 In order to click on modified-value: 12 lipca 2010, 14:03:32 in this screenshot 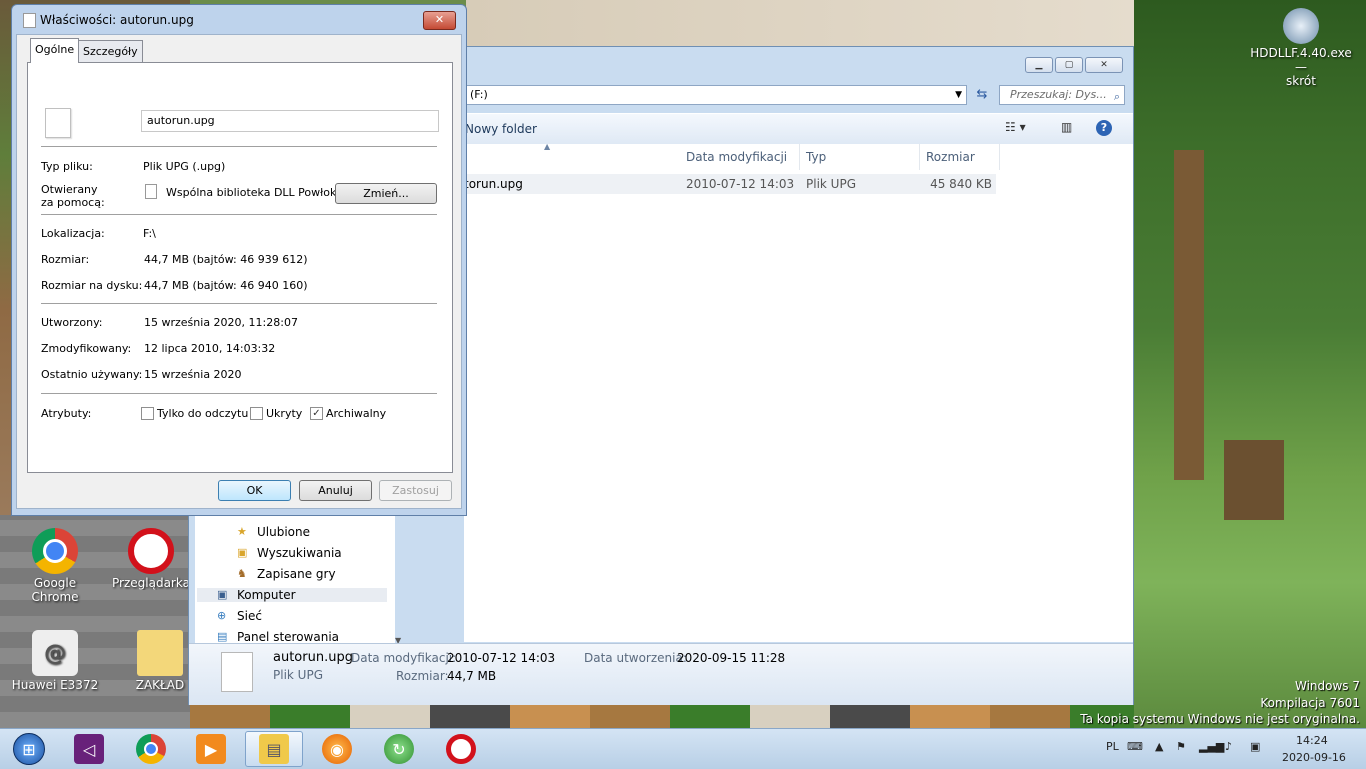, I will do `click(210, 348)`.